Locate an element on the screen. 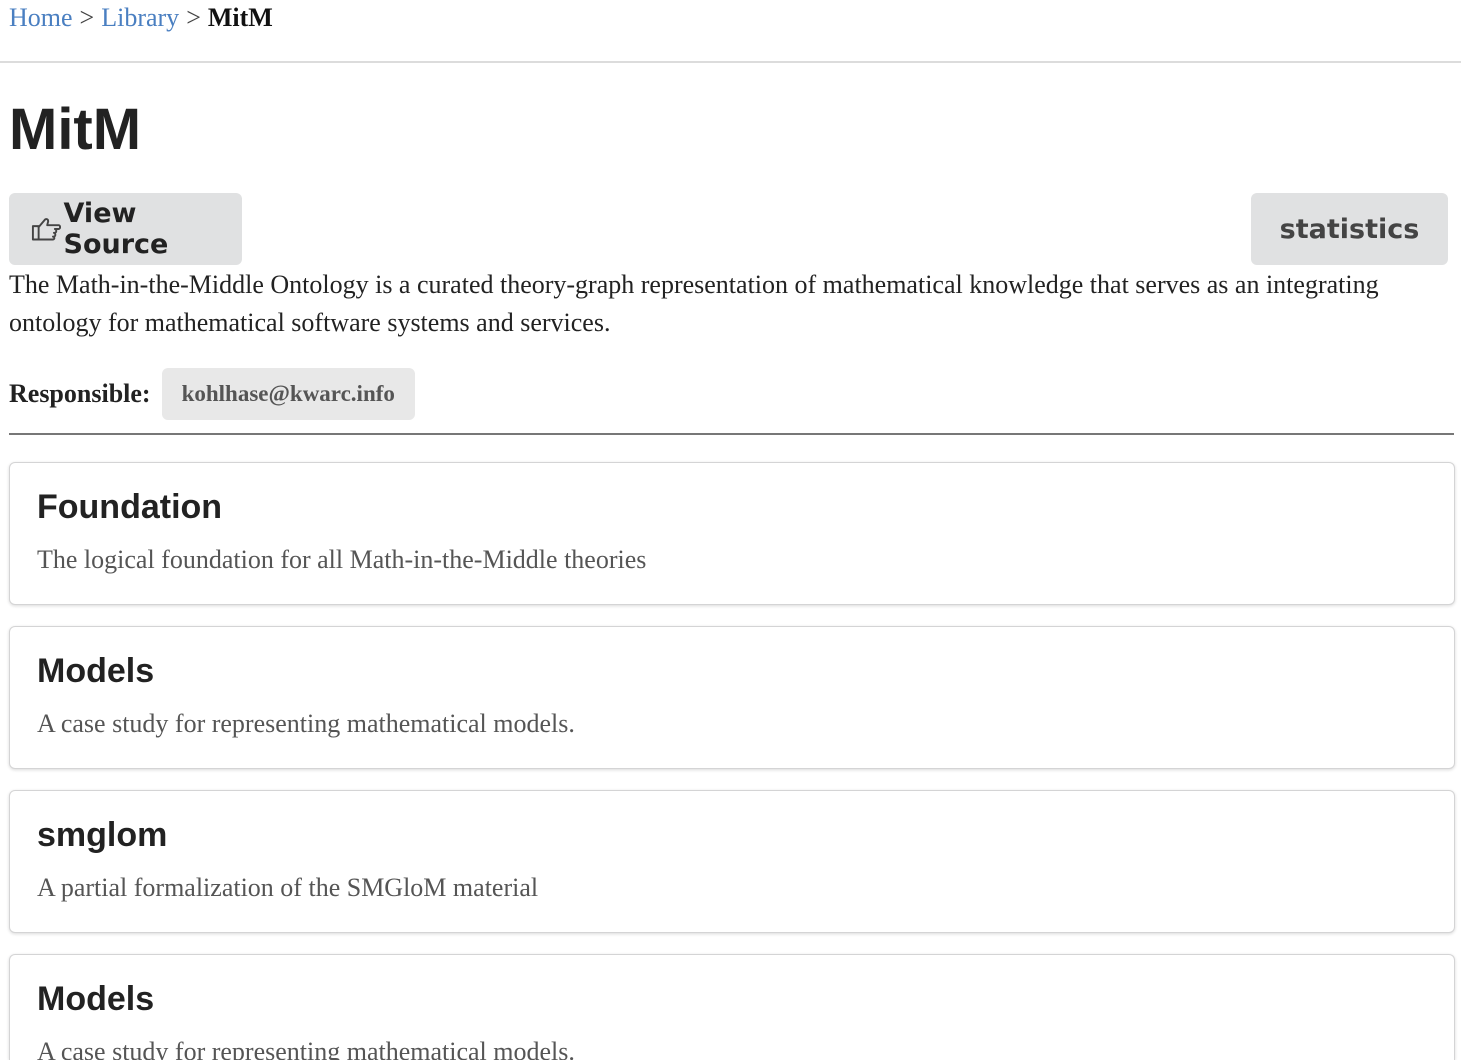 The height and width of the screenshot is (1060, 1461). statistics-label: statistics is located at coordinates (1349, 229).